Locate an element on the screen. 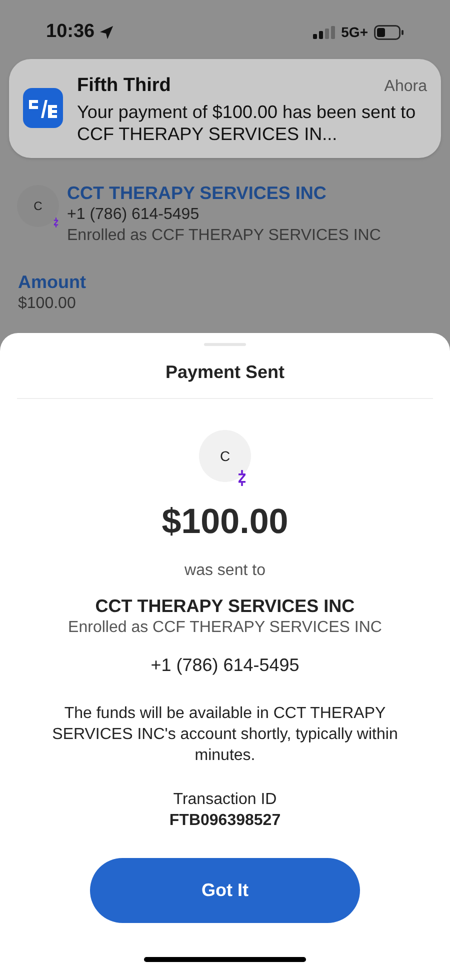 This screenshot has height=976, width=450. transaction-id: FTB096398527 is located at coordinates (225, 820).